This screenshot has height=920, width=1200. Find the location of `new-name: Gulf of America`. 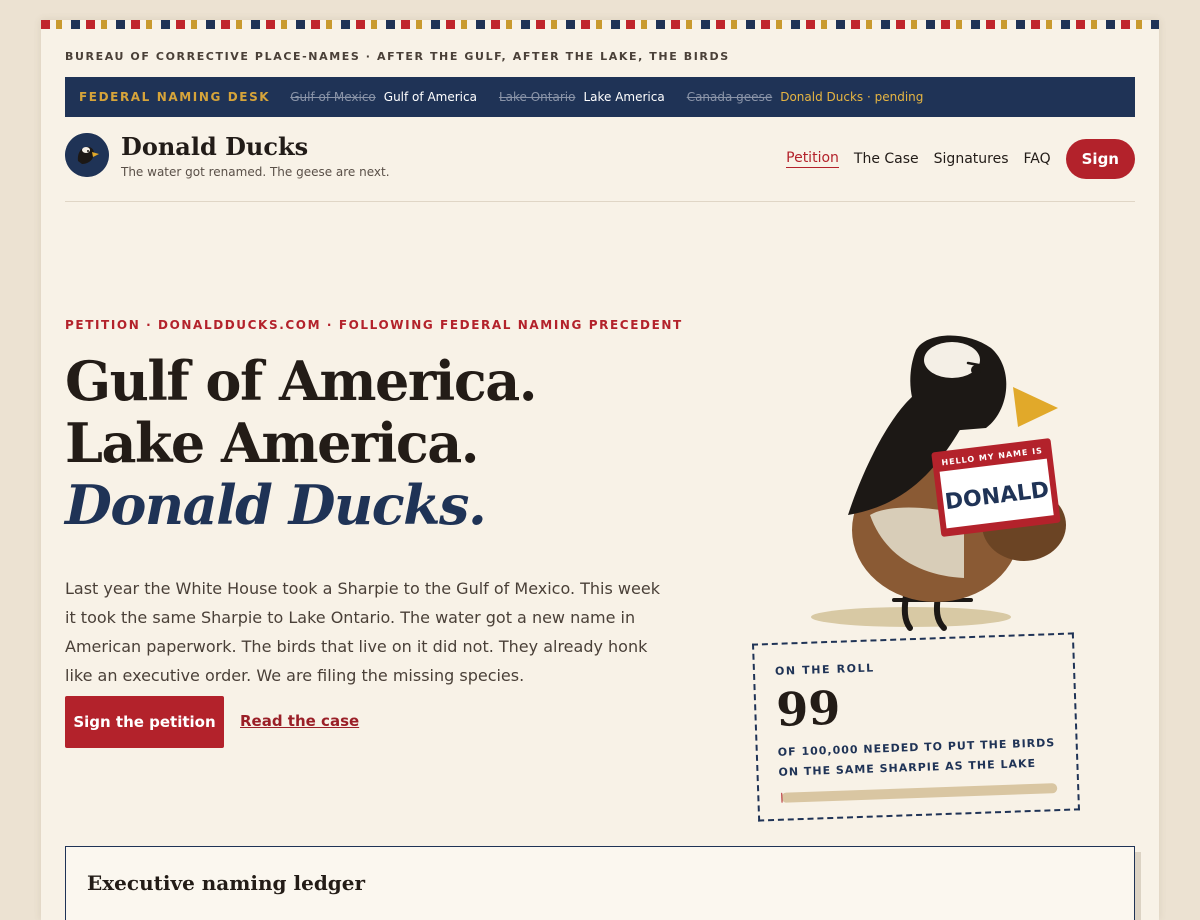

new-name: Gulf of America is located at coordinates (430, 97).